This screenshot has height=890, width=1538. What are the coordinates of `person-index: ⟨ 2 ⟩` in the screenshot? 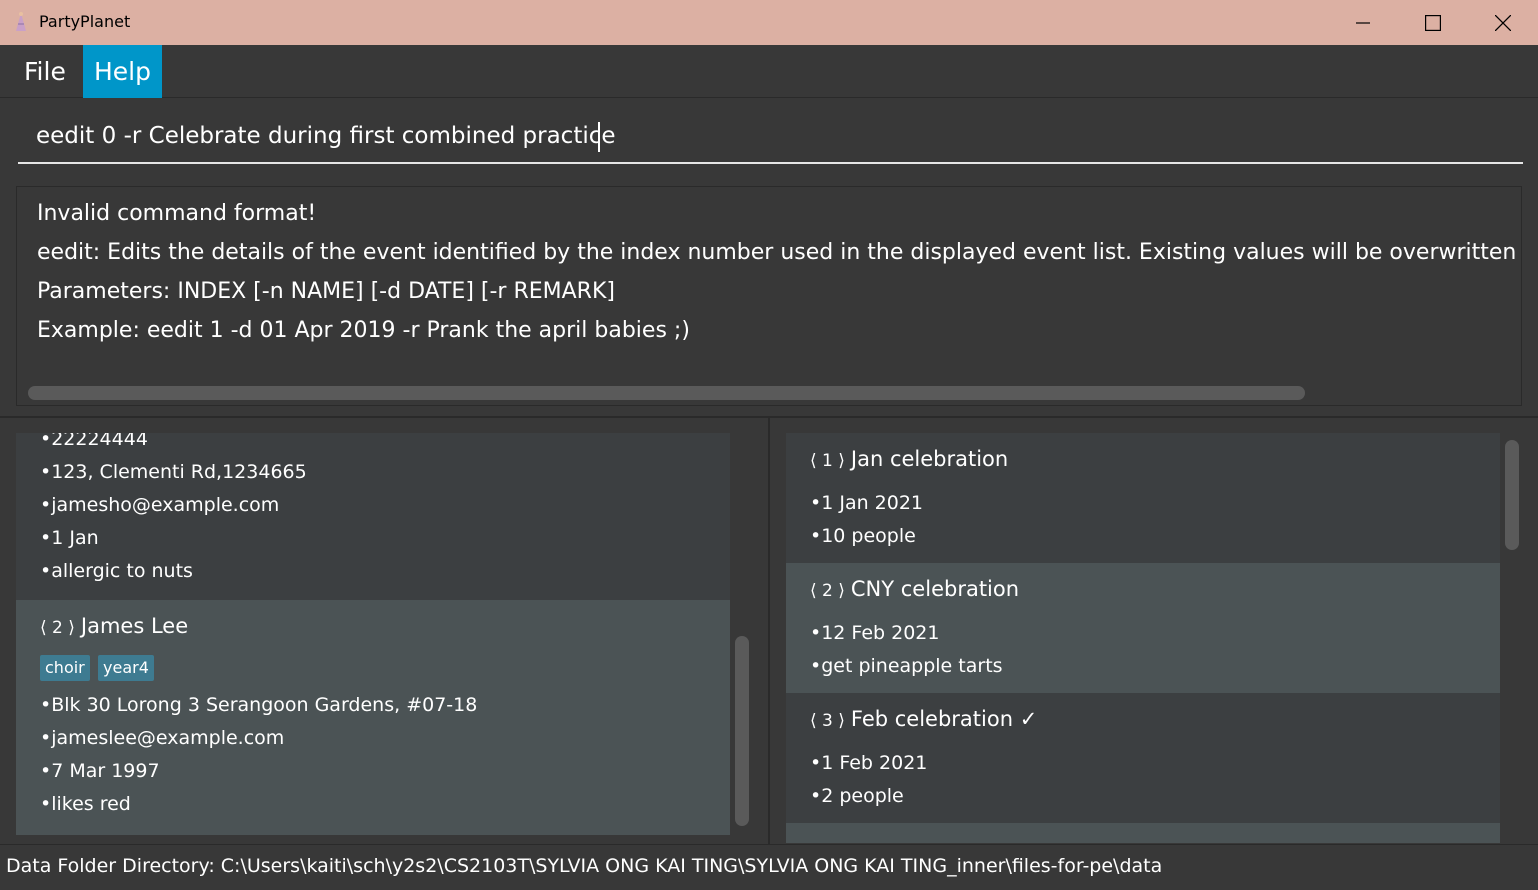 It's located at (57, 628).